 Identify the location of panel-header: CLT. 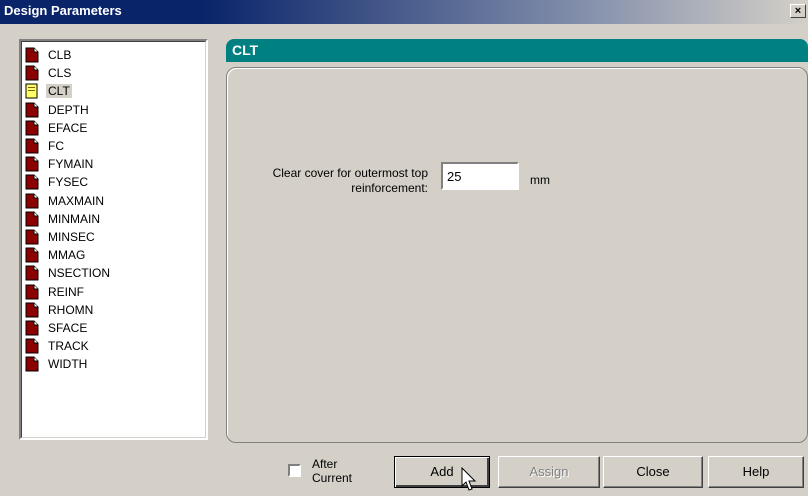
(517, 50).